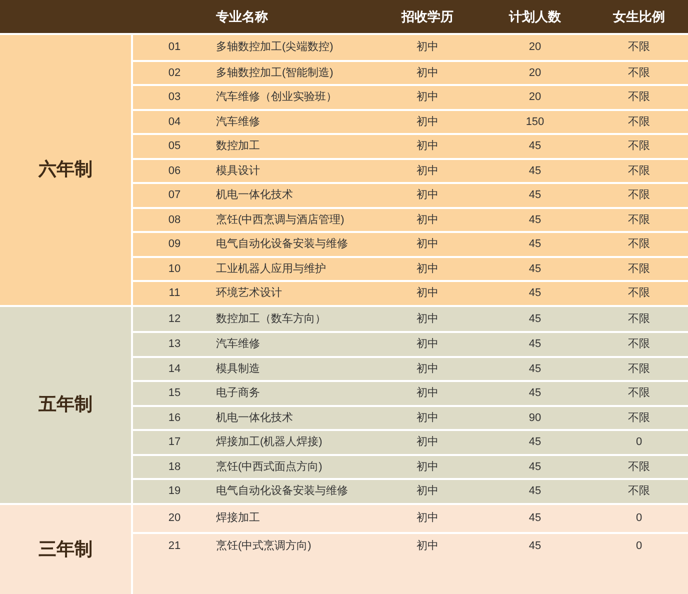 The image size is (688, 594). I want to click on table-cell: 08, so click(174, 220).